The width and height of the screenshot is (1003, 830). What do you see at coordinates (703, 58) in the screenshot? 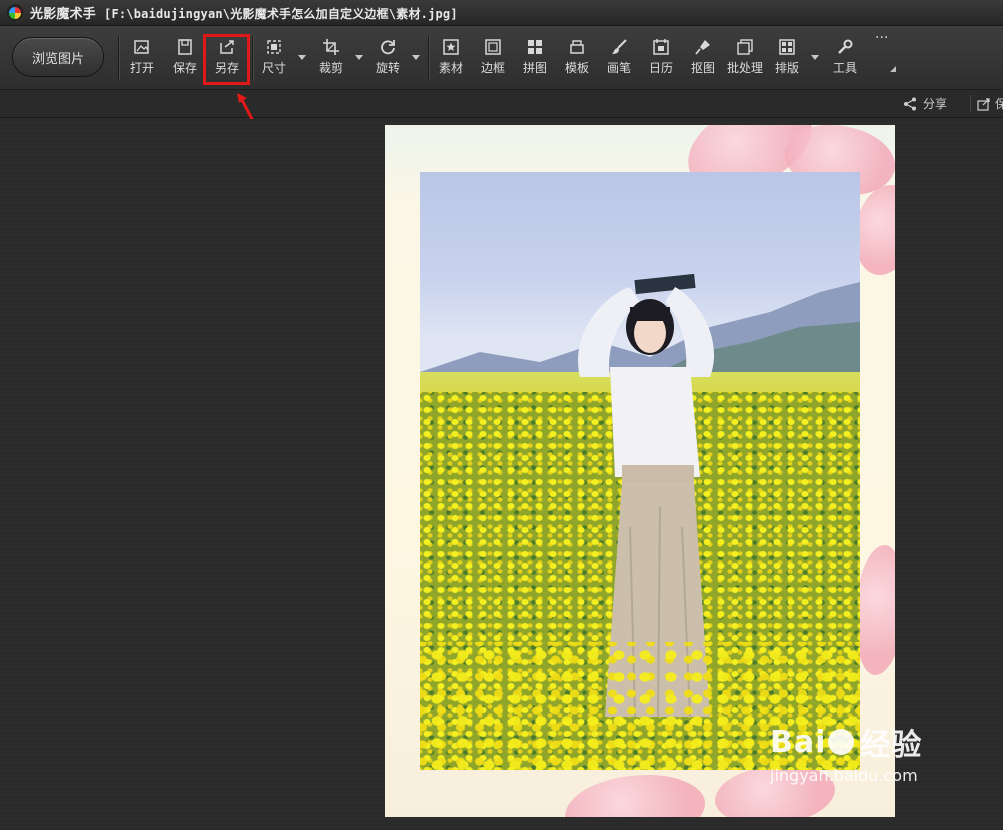
I see `cutout-button: 抠图` at bounding box center [703, 58].